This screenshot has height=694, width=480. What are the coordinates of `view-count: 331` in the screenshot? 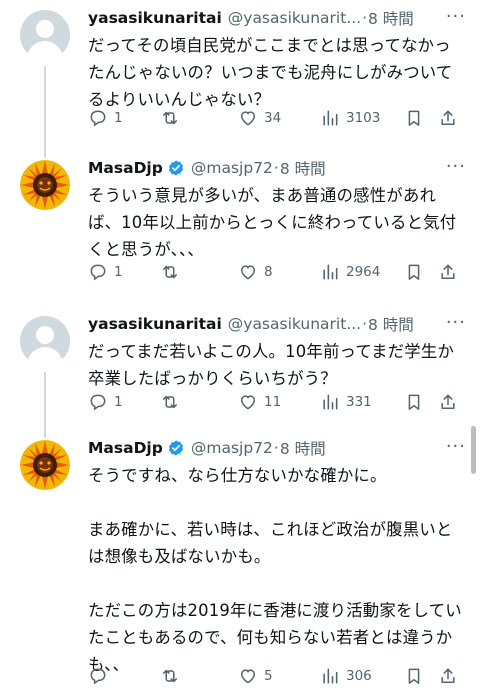 It's located at (359, 402).